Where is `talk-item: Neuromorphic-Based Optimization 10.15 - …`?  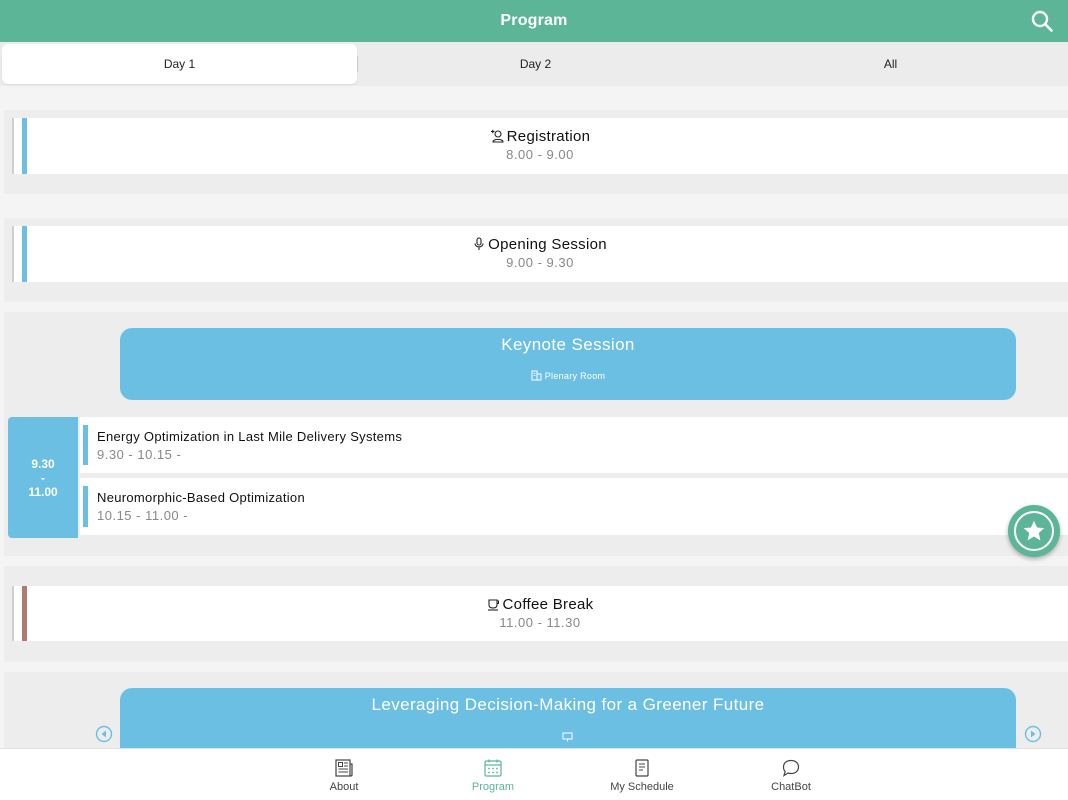 talk-item: Neuromorphic-Based Optimization 10.15 - … is located at coordinates (574, 506).